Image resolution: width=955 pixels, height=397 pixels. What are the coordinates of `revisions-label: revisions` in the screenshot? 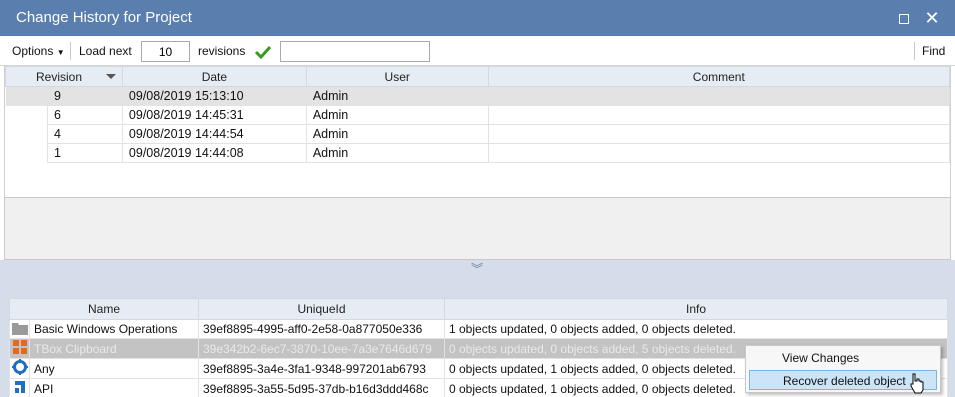 It's located at (222, 51).